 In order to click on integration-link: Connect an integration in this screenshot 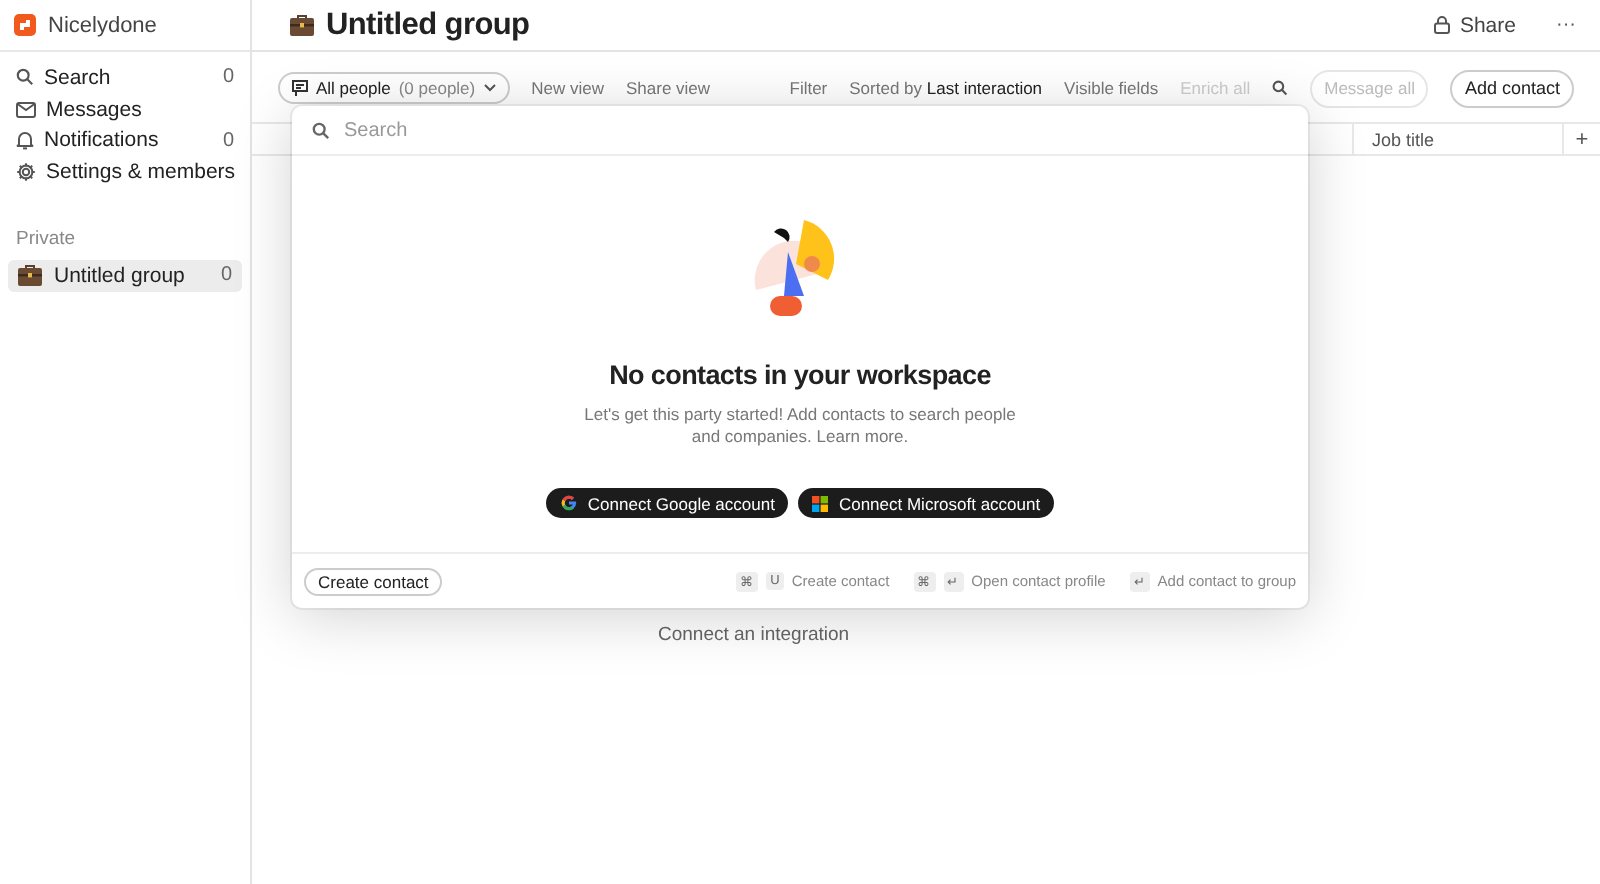, I will do `click(754, 635)`.